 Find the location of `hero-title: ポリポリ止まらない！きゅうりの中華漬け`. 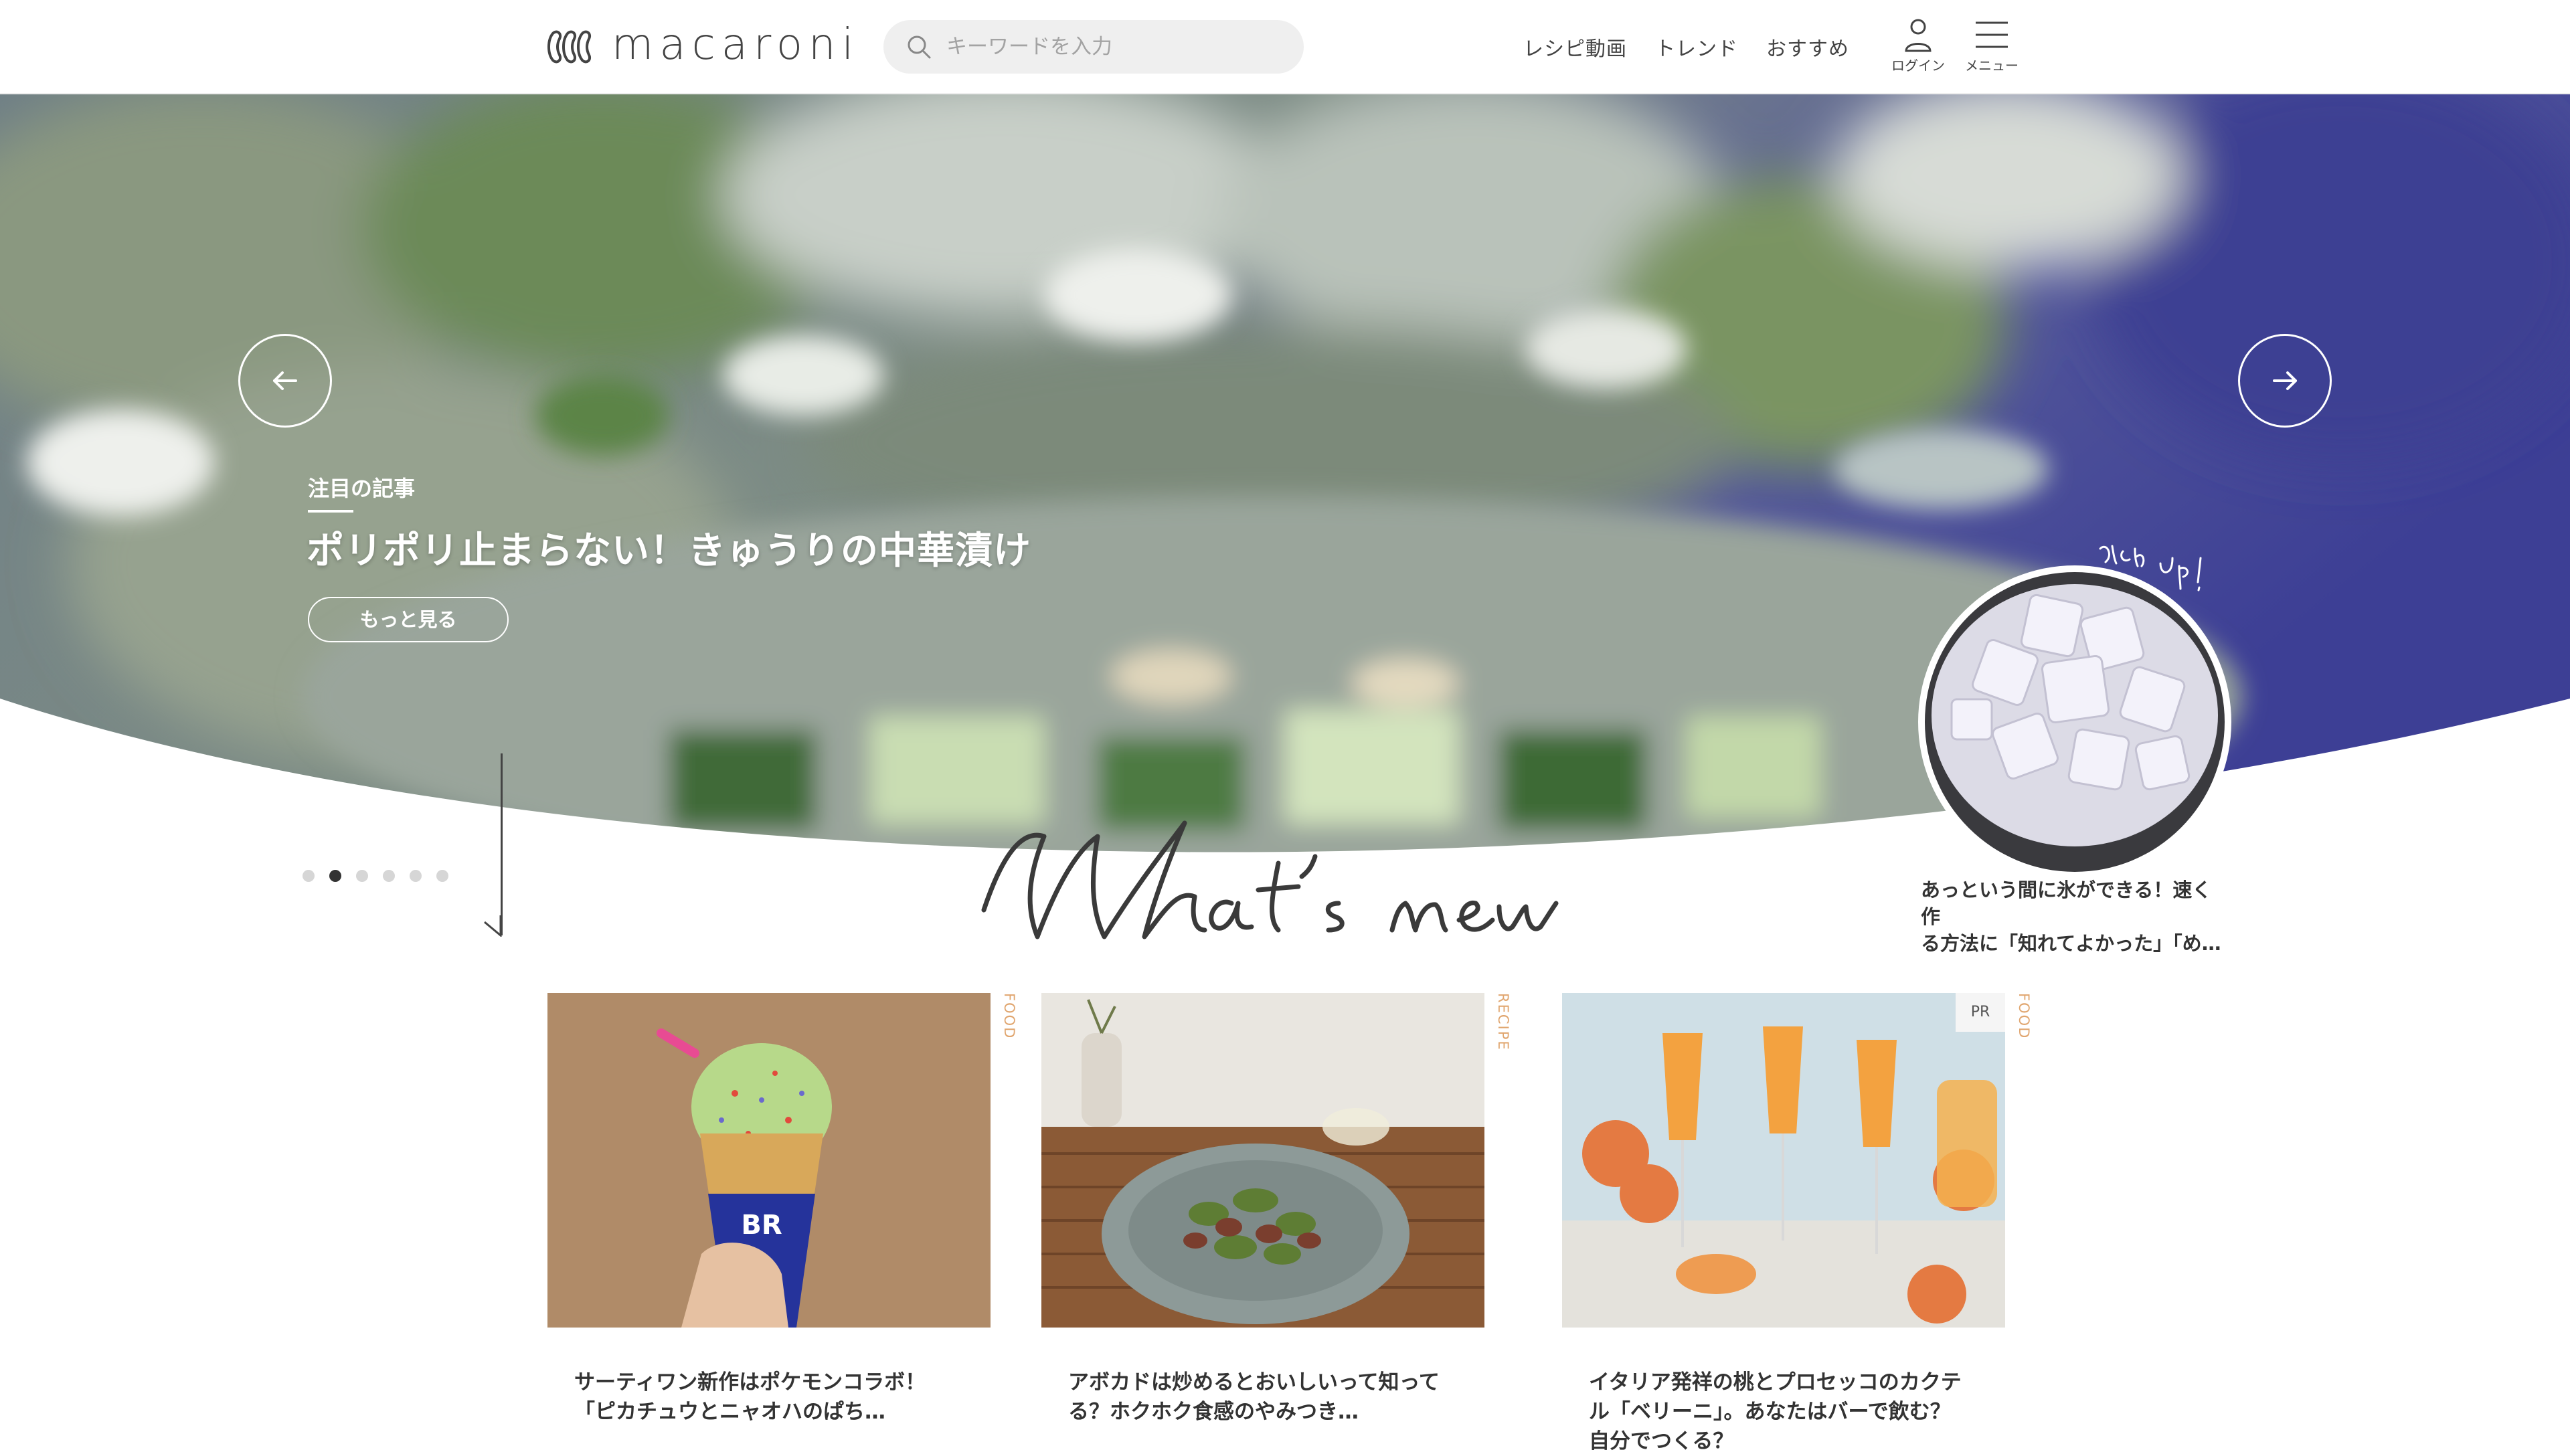

hero-title: ポリポリ止まらない！きゅうりの中華漬け is located at coordinates (669, 548).